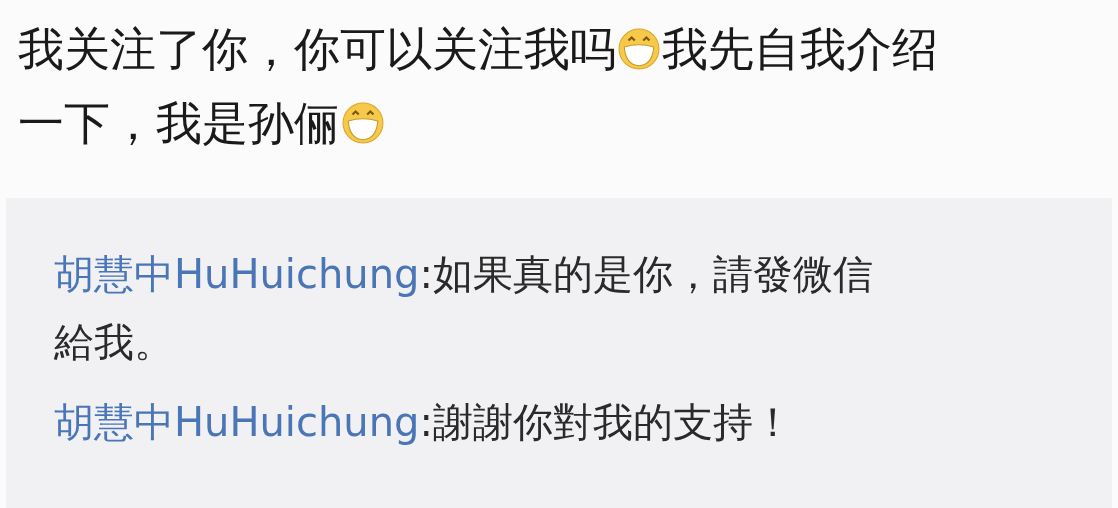 The height and width of the screenshot is (508, 1118). Describe the element at coordinates (317, 49) in the screenshot. I see `post-text: 我关注了你，你可以关注我吗` at that location.